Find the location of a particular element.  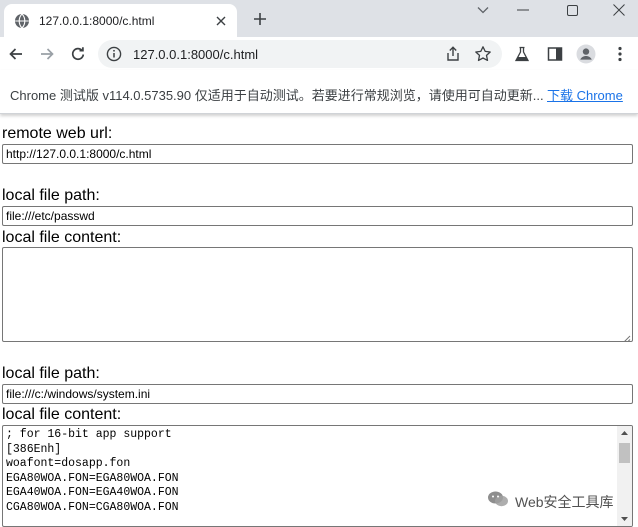

labs-flask-icon is located at coordinates (522, 54).